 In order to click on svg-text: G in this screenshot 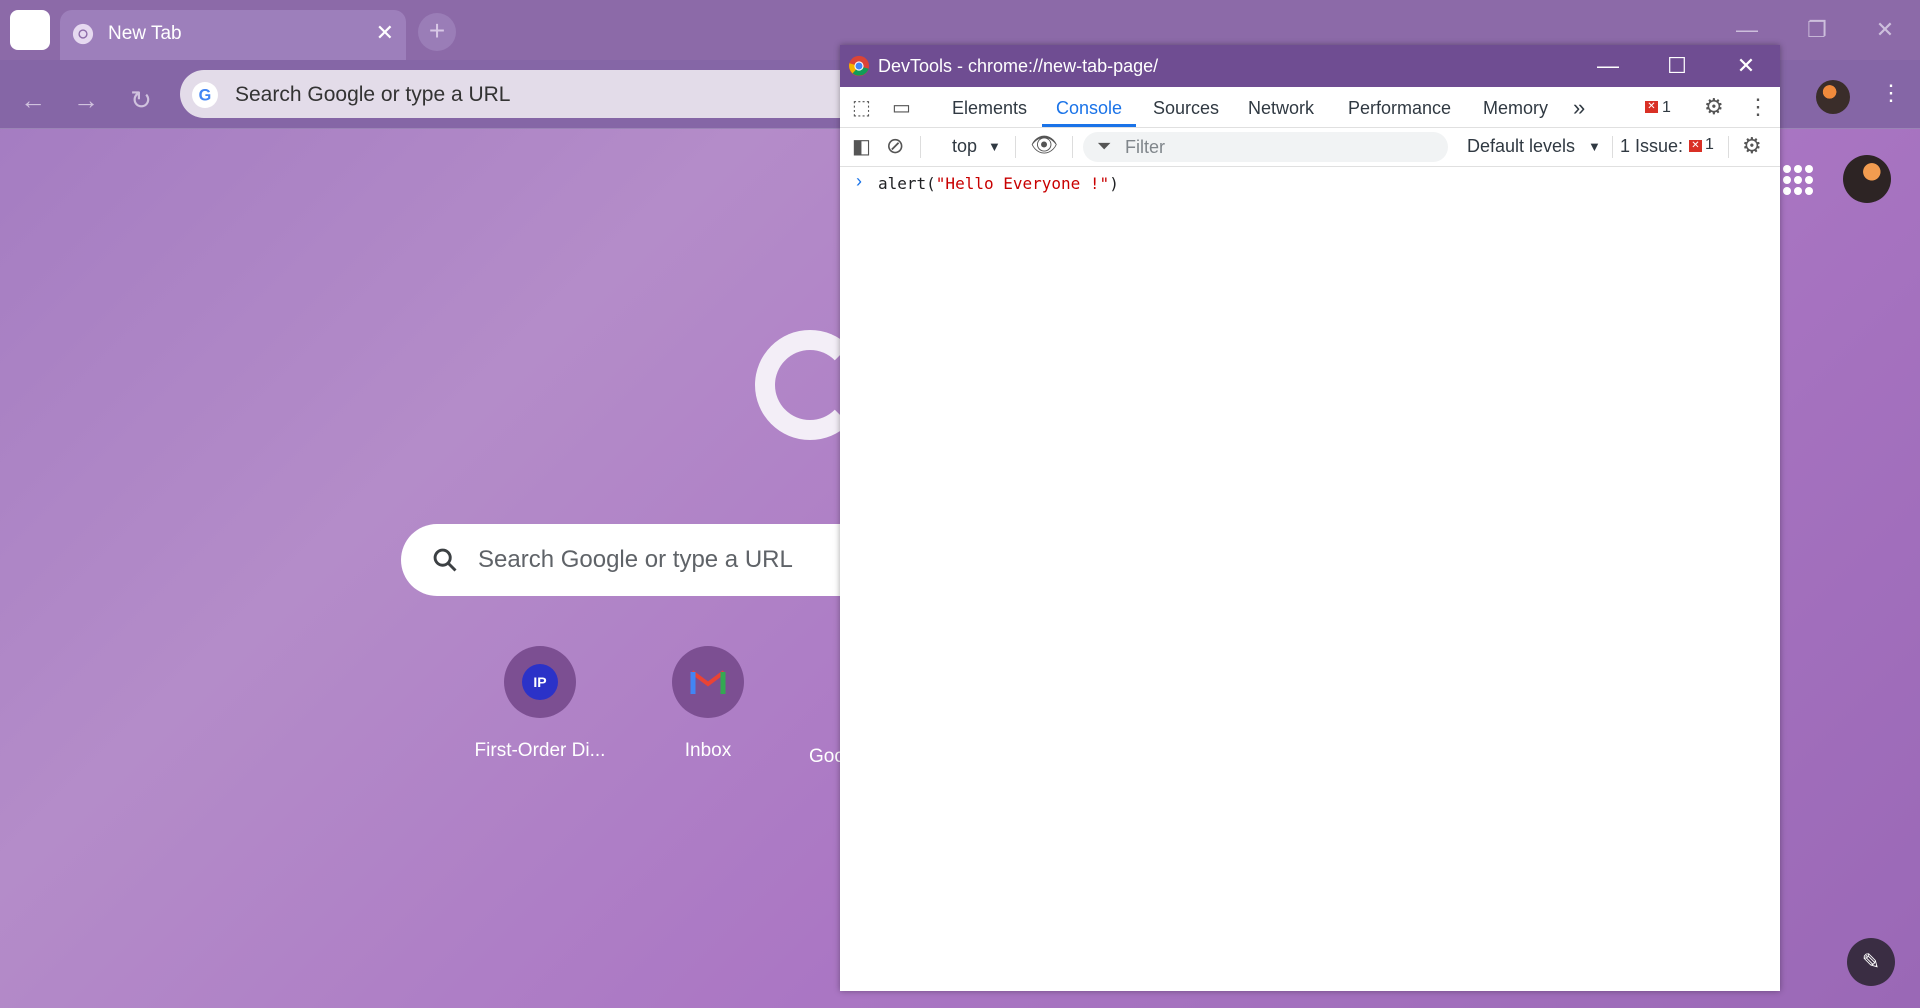, I will do `click(205, 95)`.